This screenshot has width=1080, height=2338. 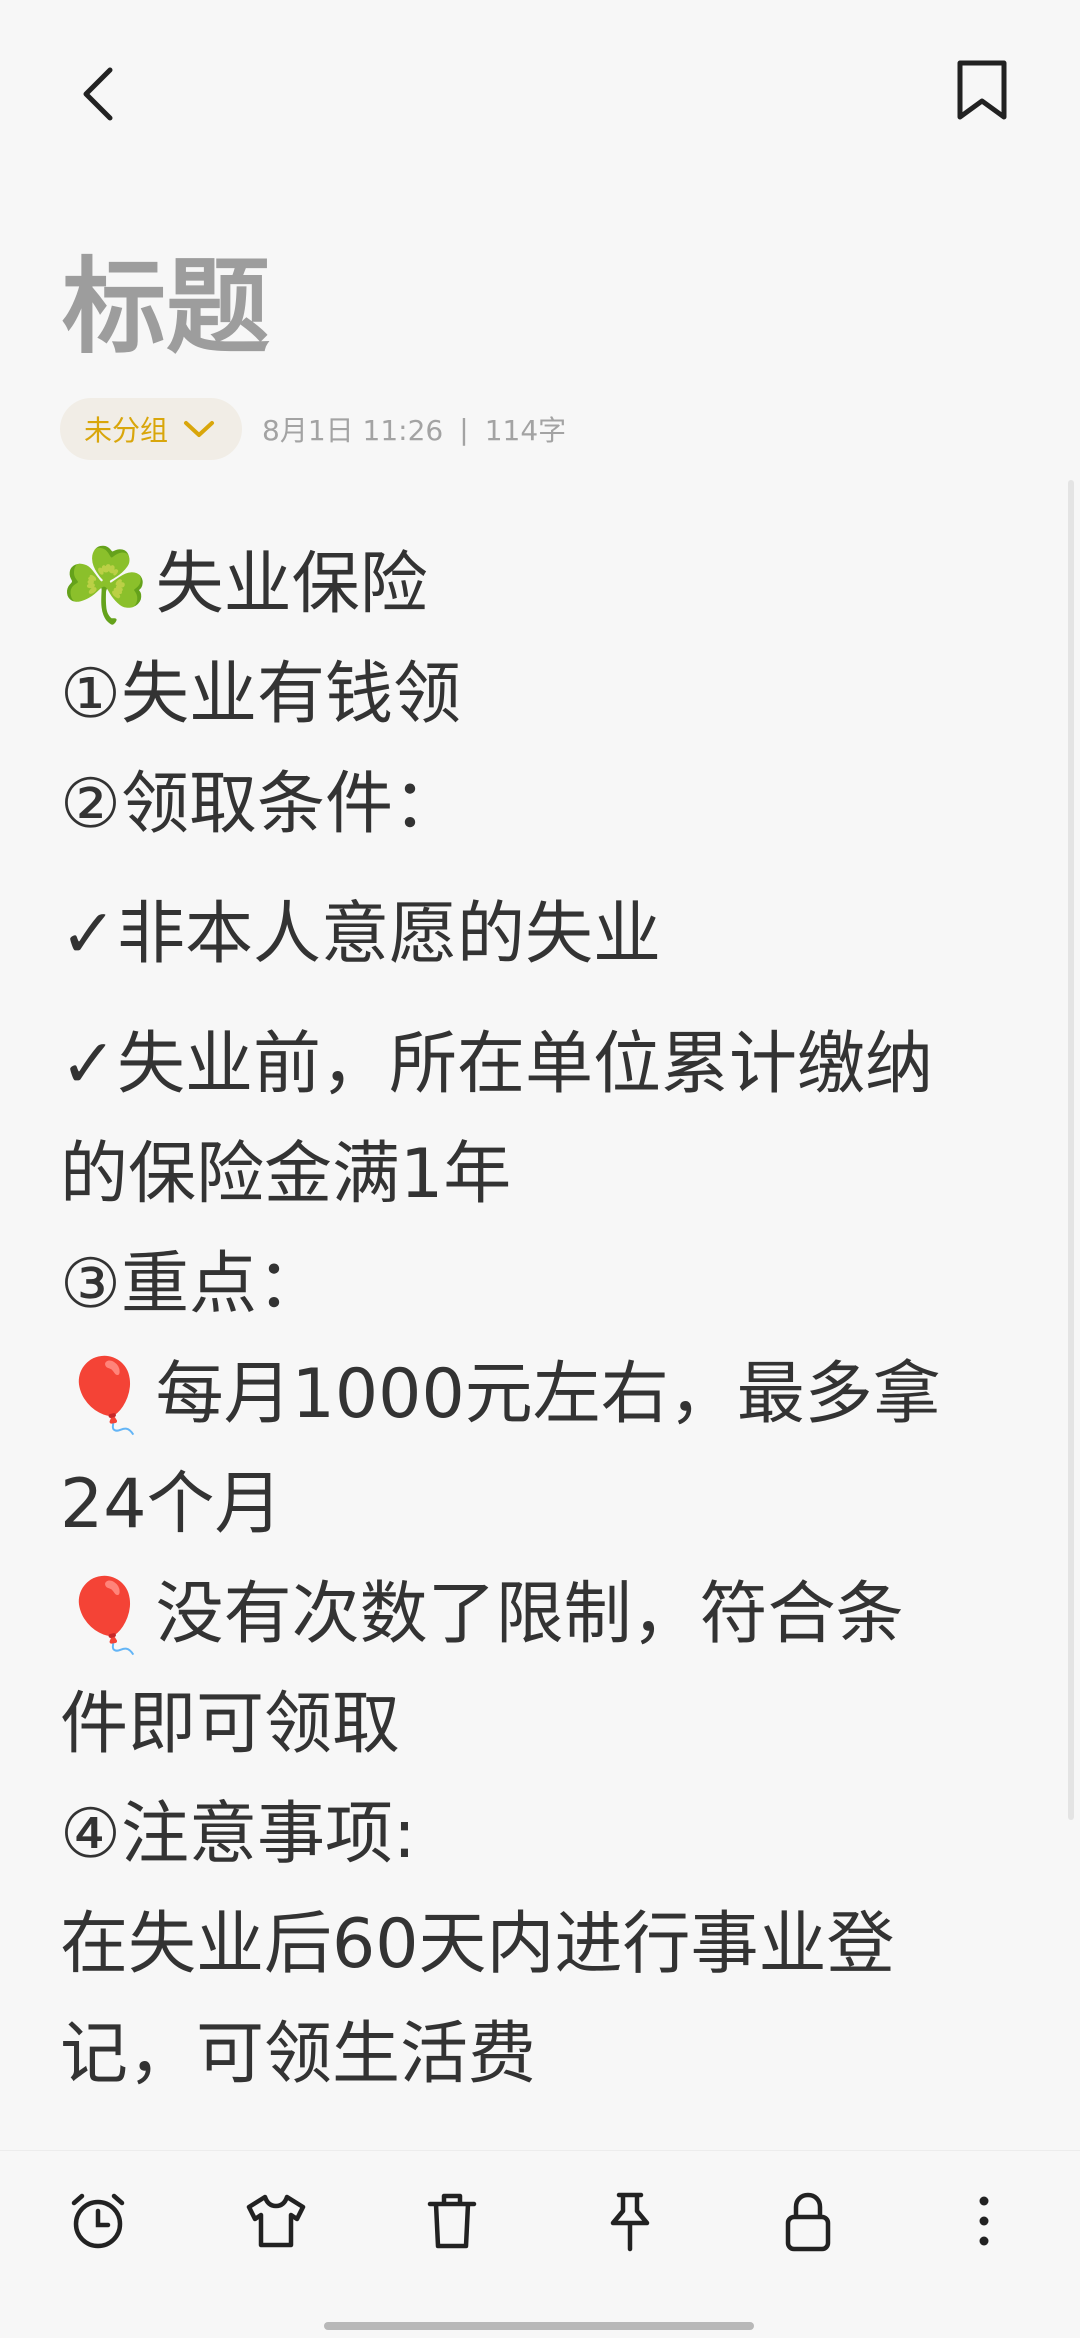 I want to click on note-line-text: 的保险金满1年, so click(x=286, y=1174).